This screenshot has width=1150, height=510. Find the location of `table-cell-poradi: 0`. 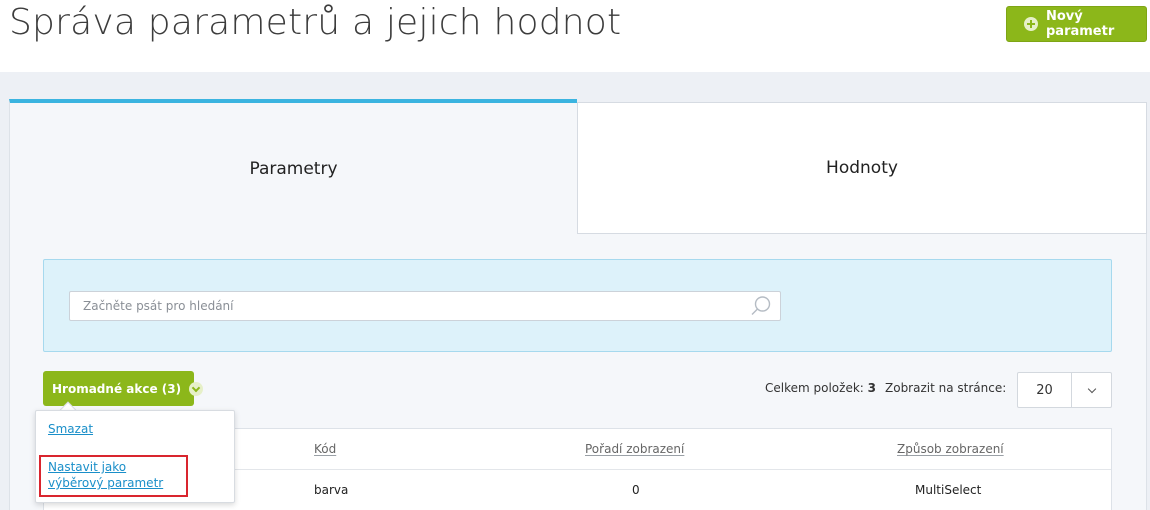

table-cell-poradi: 0 is located at coordinates (636, 490).